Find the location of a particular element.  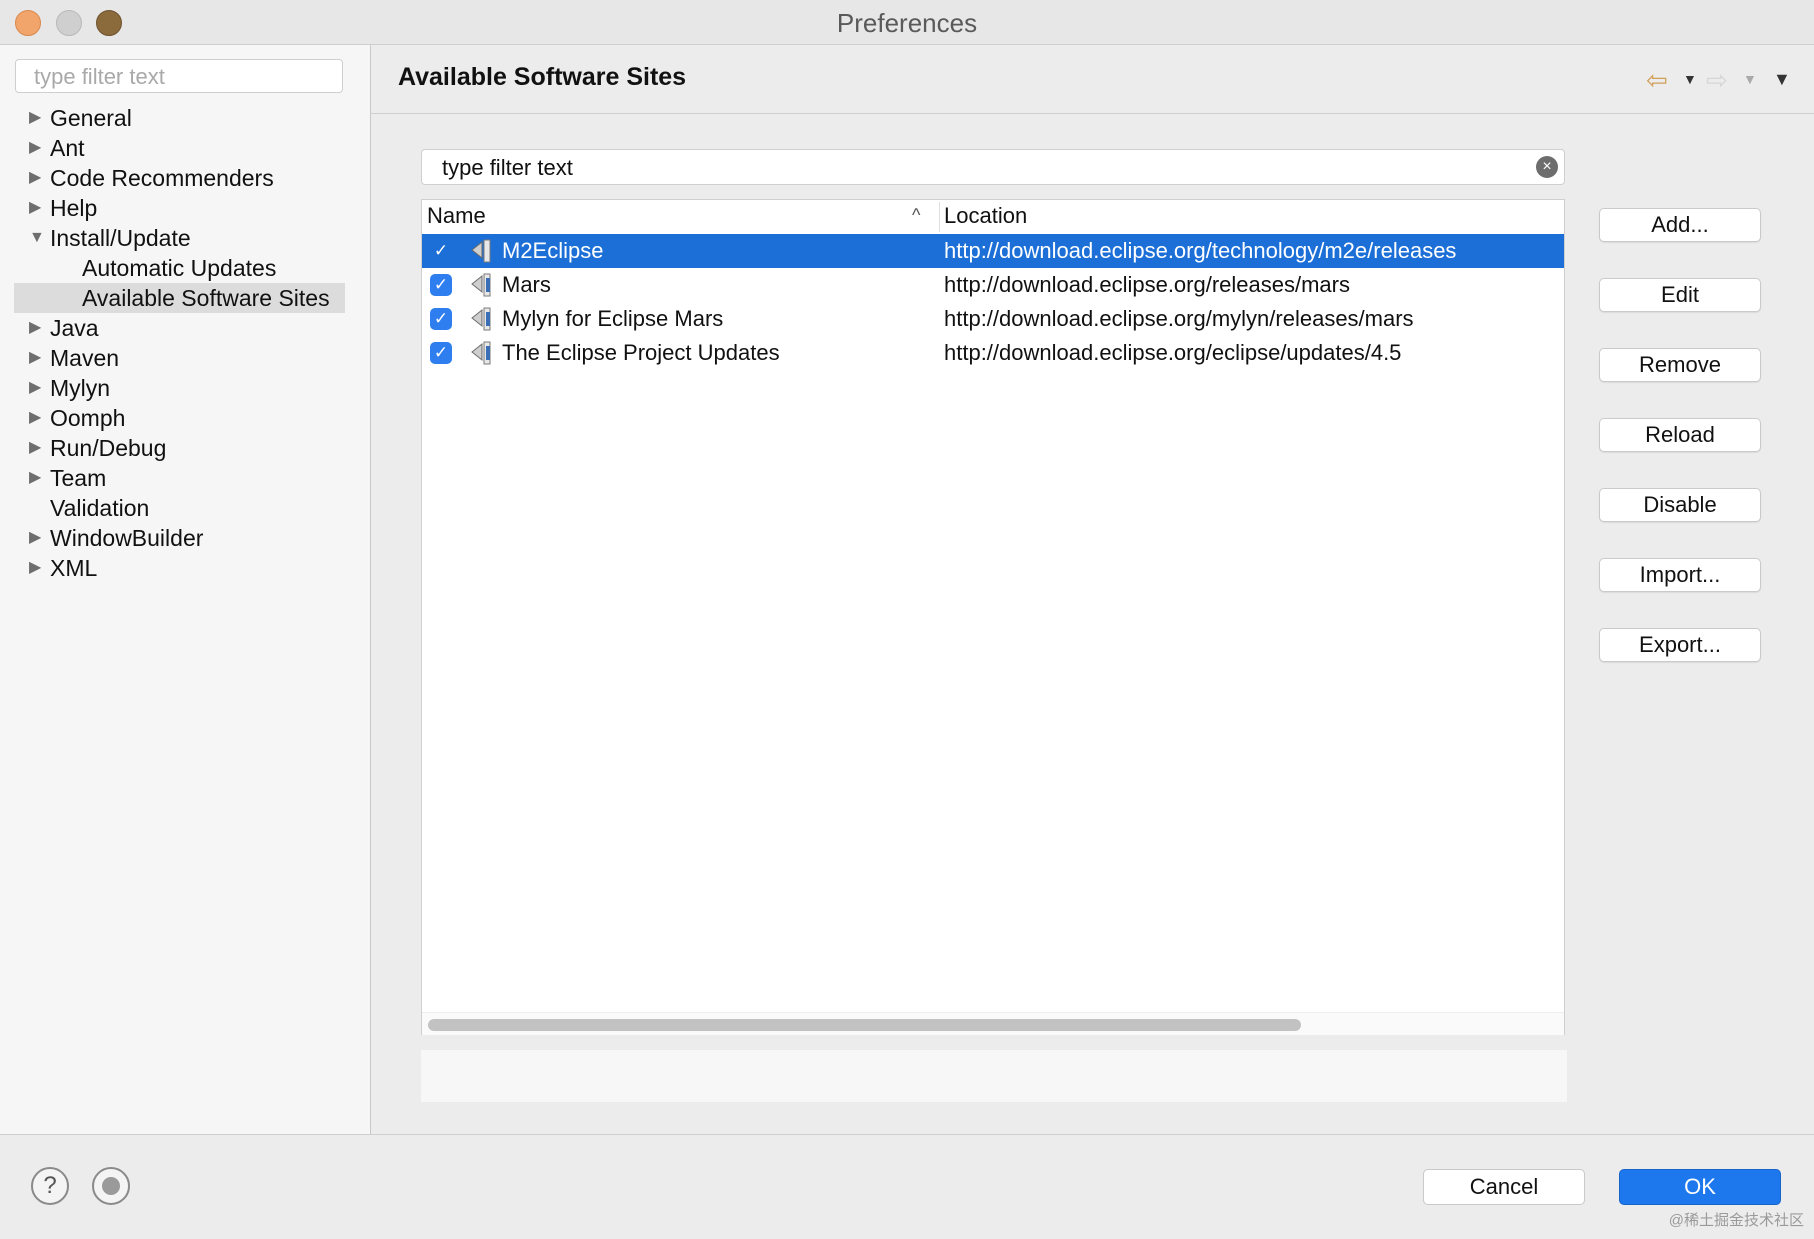

tree-item-label: WindowBuilder is located at coordinates (127, 538).